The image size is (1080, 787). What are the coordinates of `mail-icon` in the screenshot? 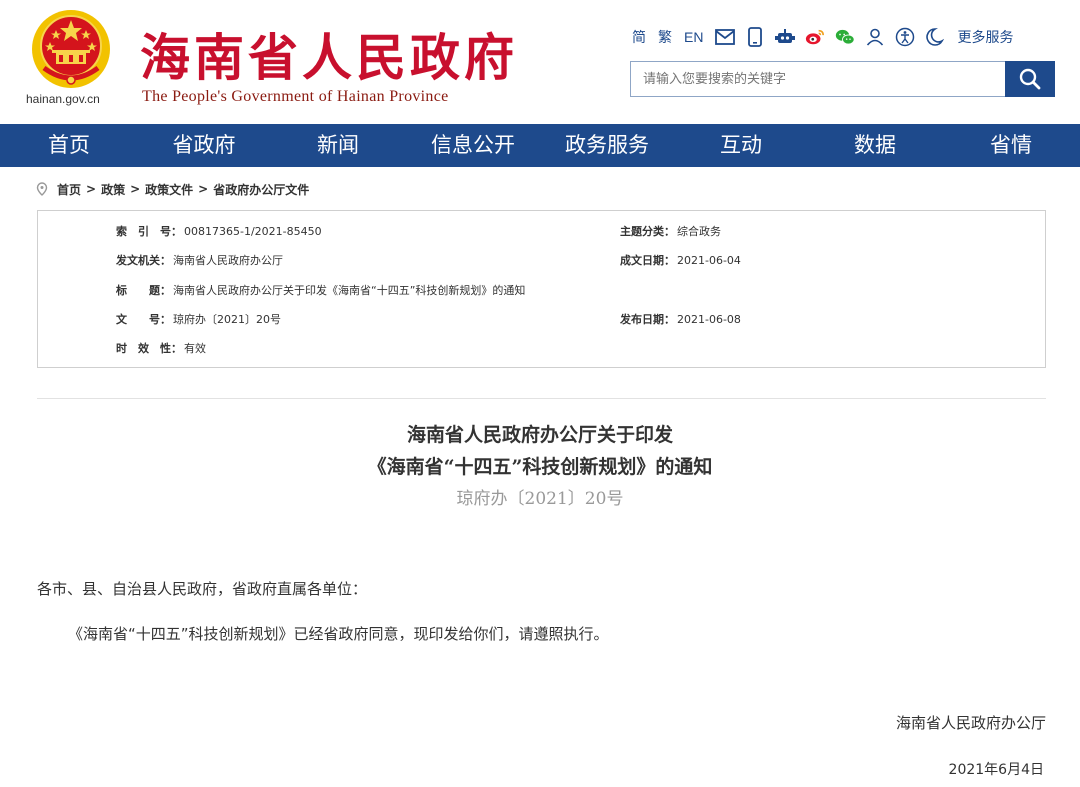 It's located at (725, 37).